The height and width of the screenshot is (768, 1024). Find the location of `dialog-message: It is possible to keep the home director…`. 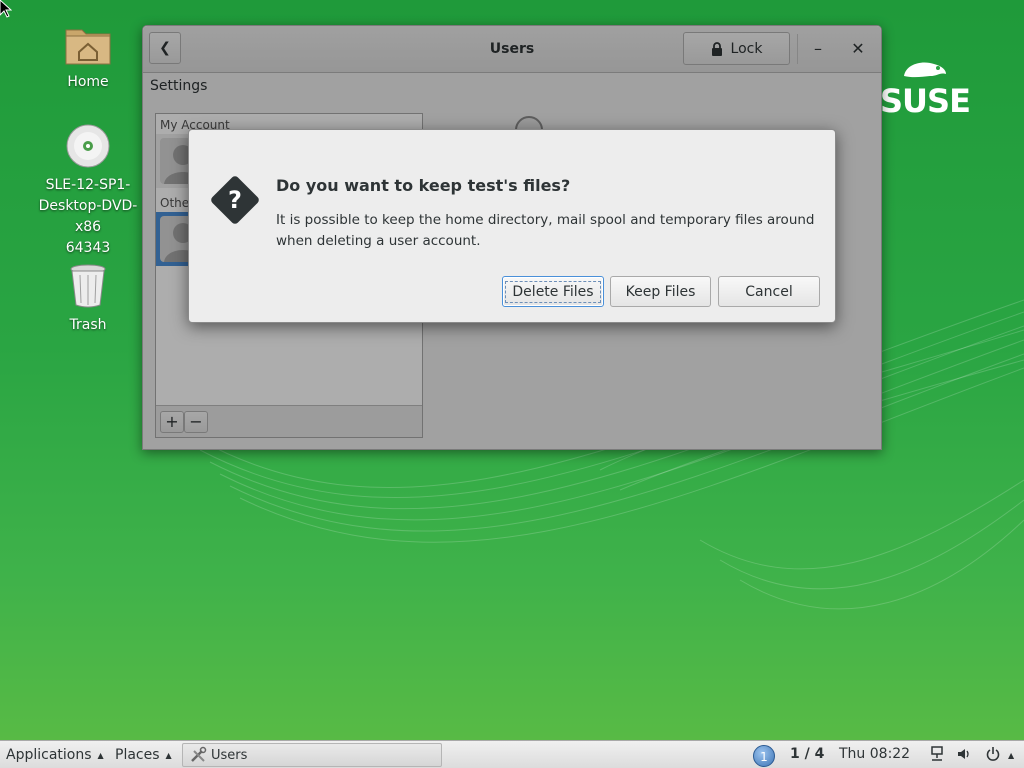

dialog-message: It is possible to keep the home director… is located at coordinates (545, 230).